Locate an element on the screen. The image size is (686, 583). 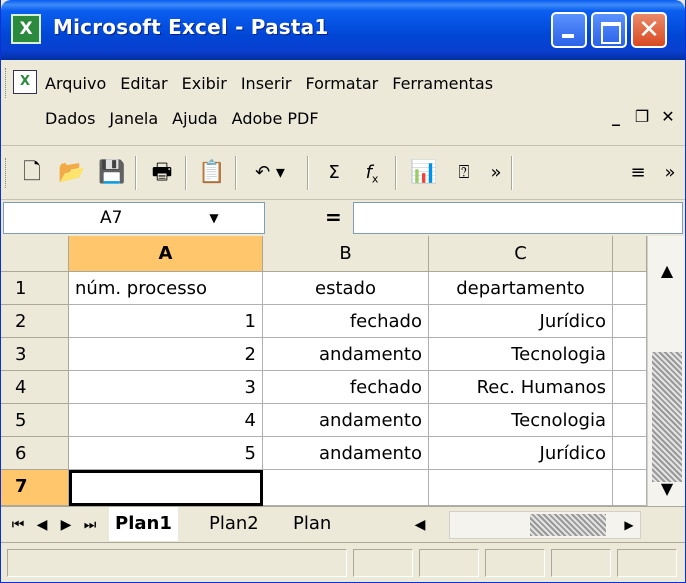
cell-c7 is located at coordinates (521, 488).